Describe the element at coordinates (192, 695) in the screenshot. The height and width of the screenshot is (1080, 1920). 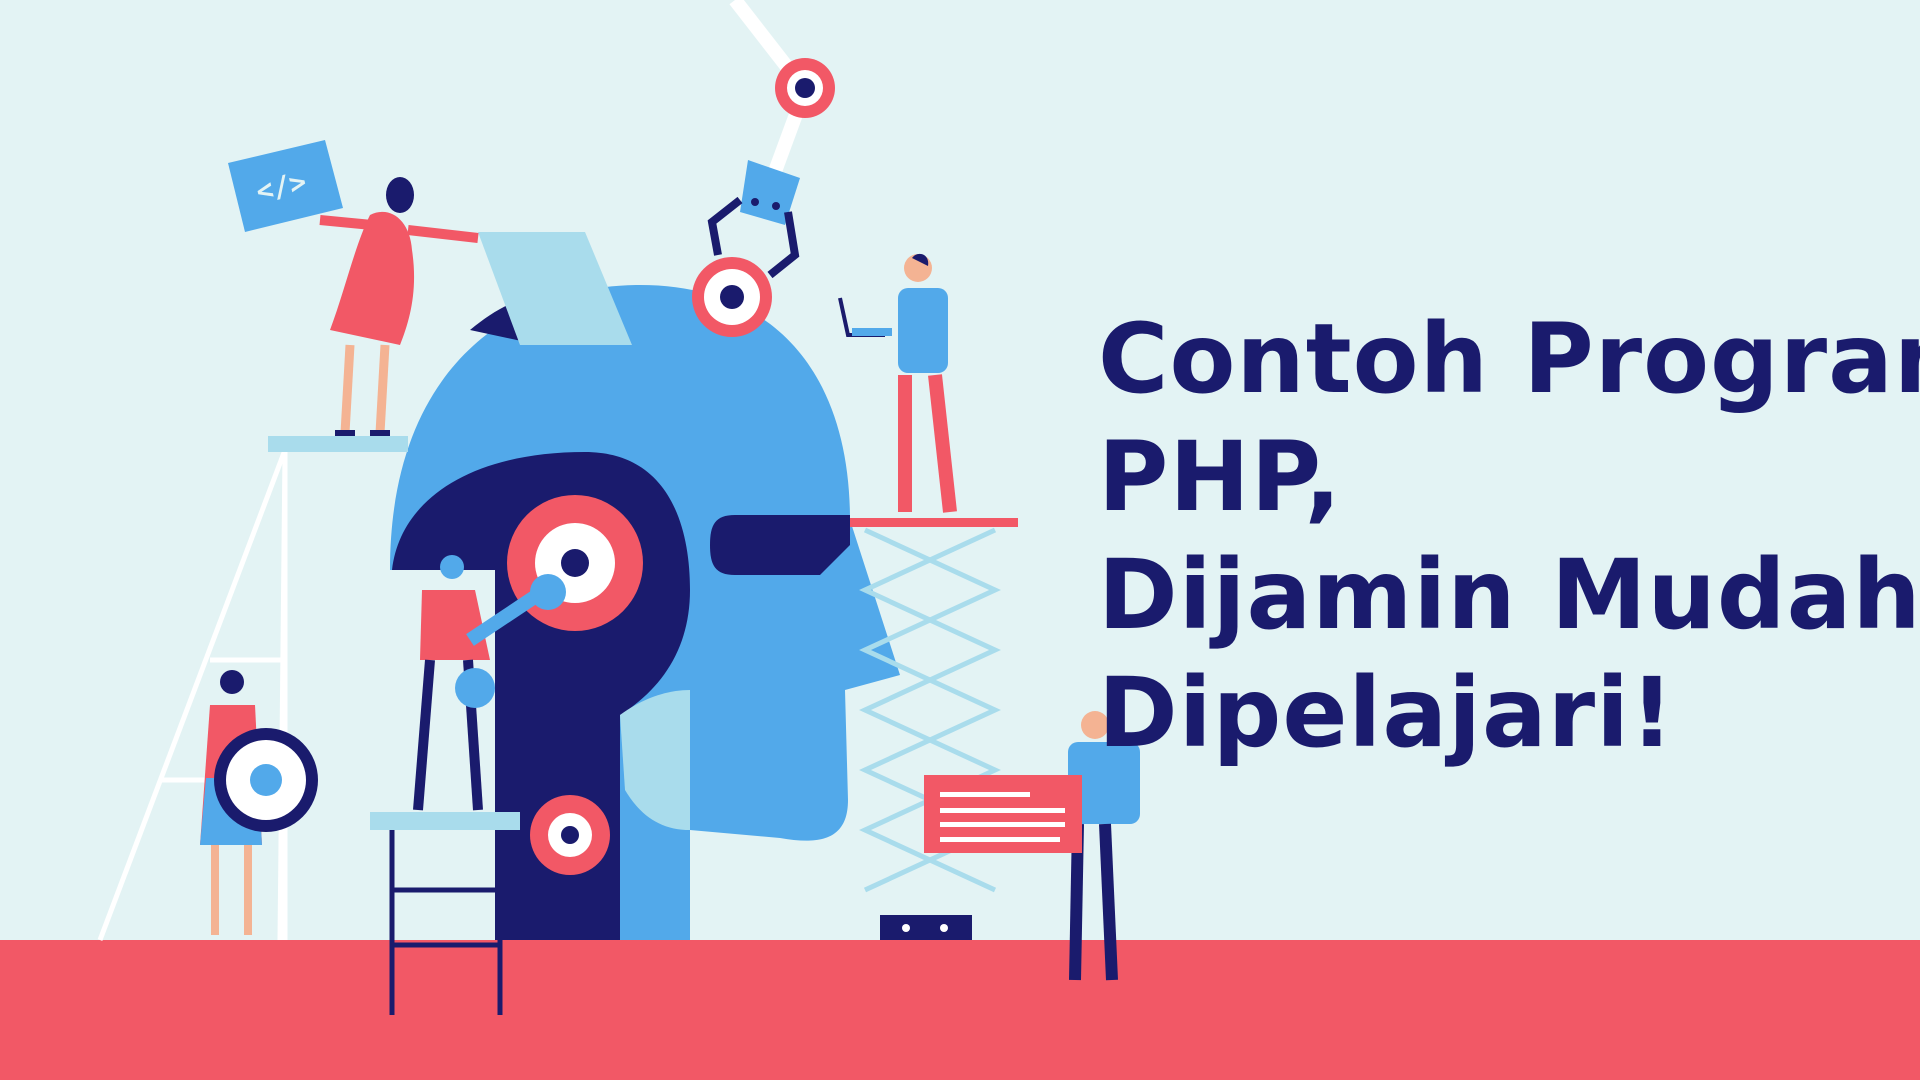
I see `ladder` at that location.